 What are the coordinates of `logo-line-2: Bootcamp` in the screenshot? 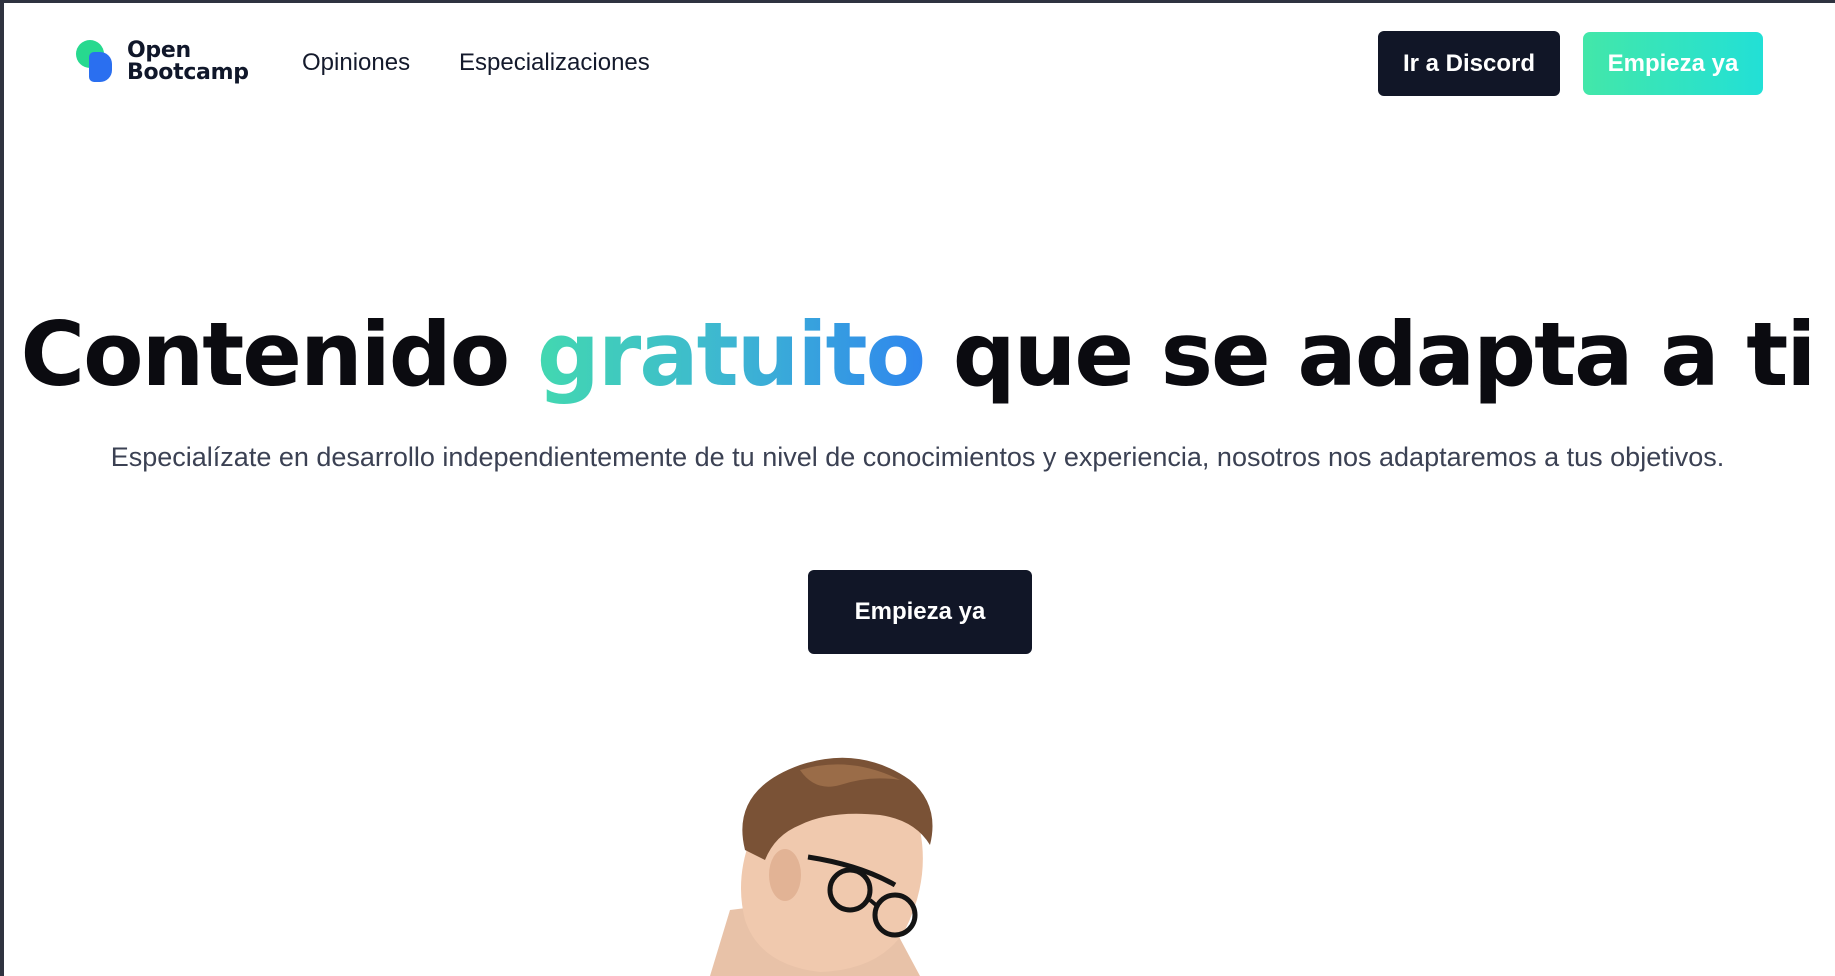 It's located at (188, 72).